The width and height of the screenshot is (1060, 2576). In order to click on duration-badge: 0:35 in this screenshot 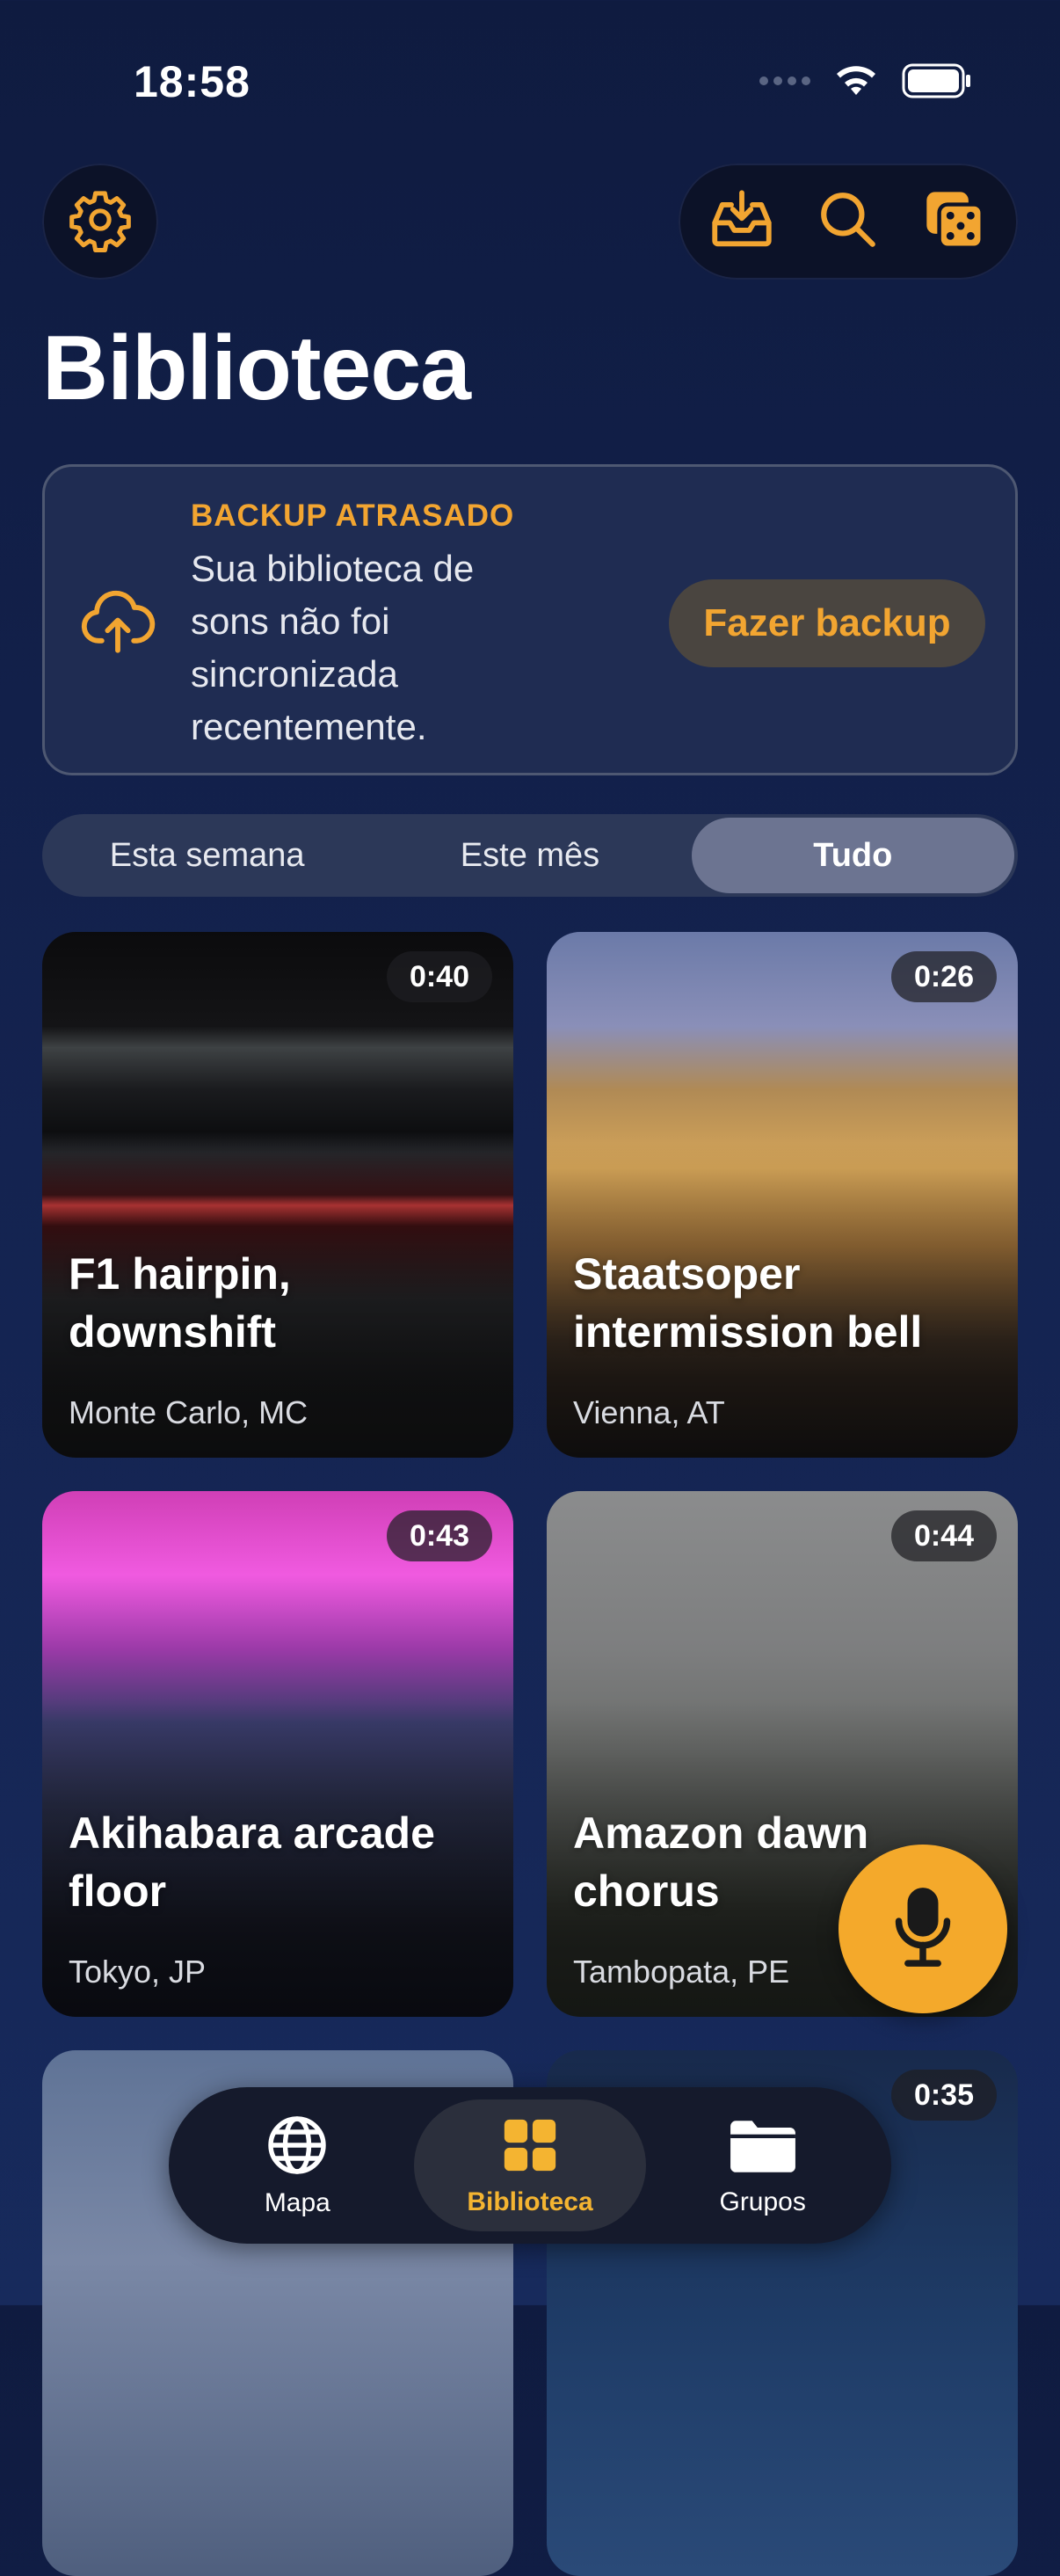, I will do `click(944, 2095)`.